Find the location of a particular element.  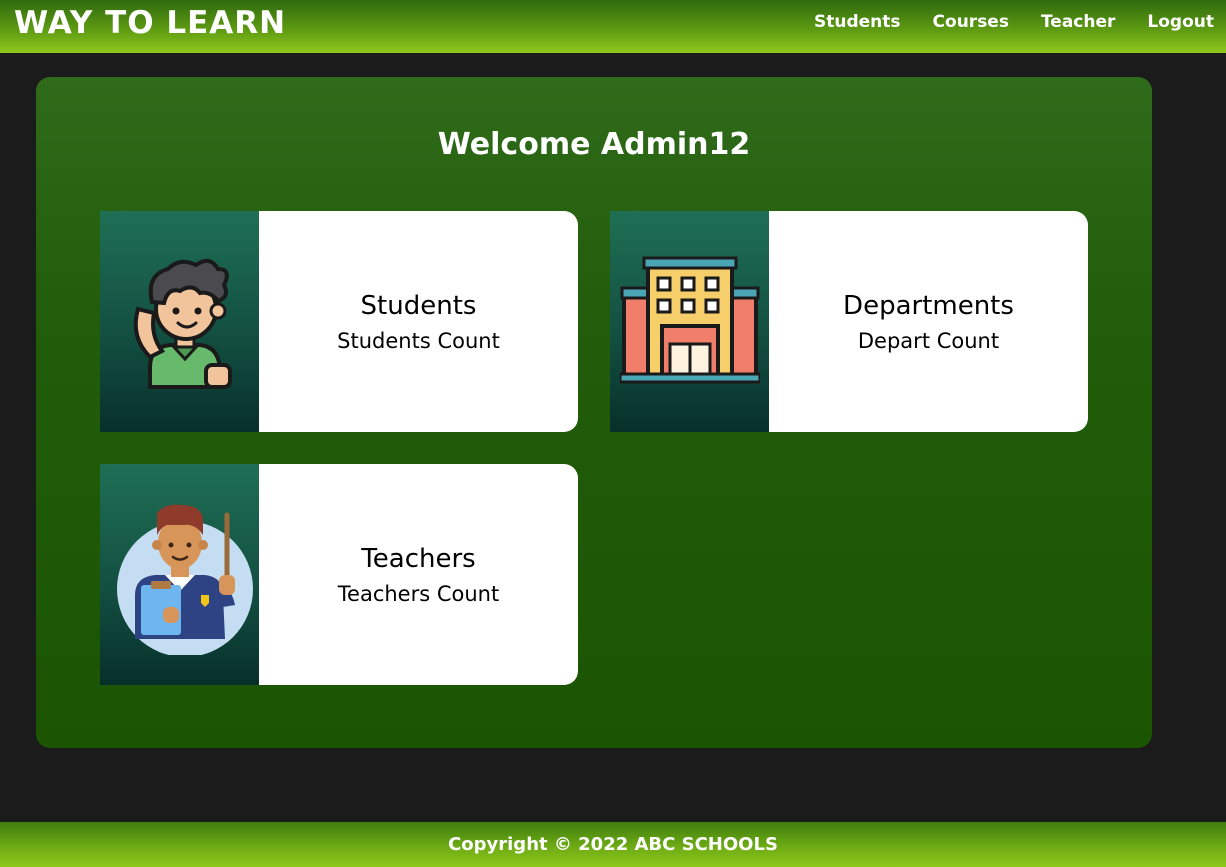

teacher-icon is located at coordinates (184, 579).